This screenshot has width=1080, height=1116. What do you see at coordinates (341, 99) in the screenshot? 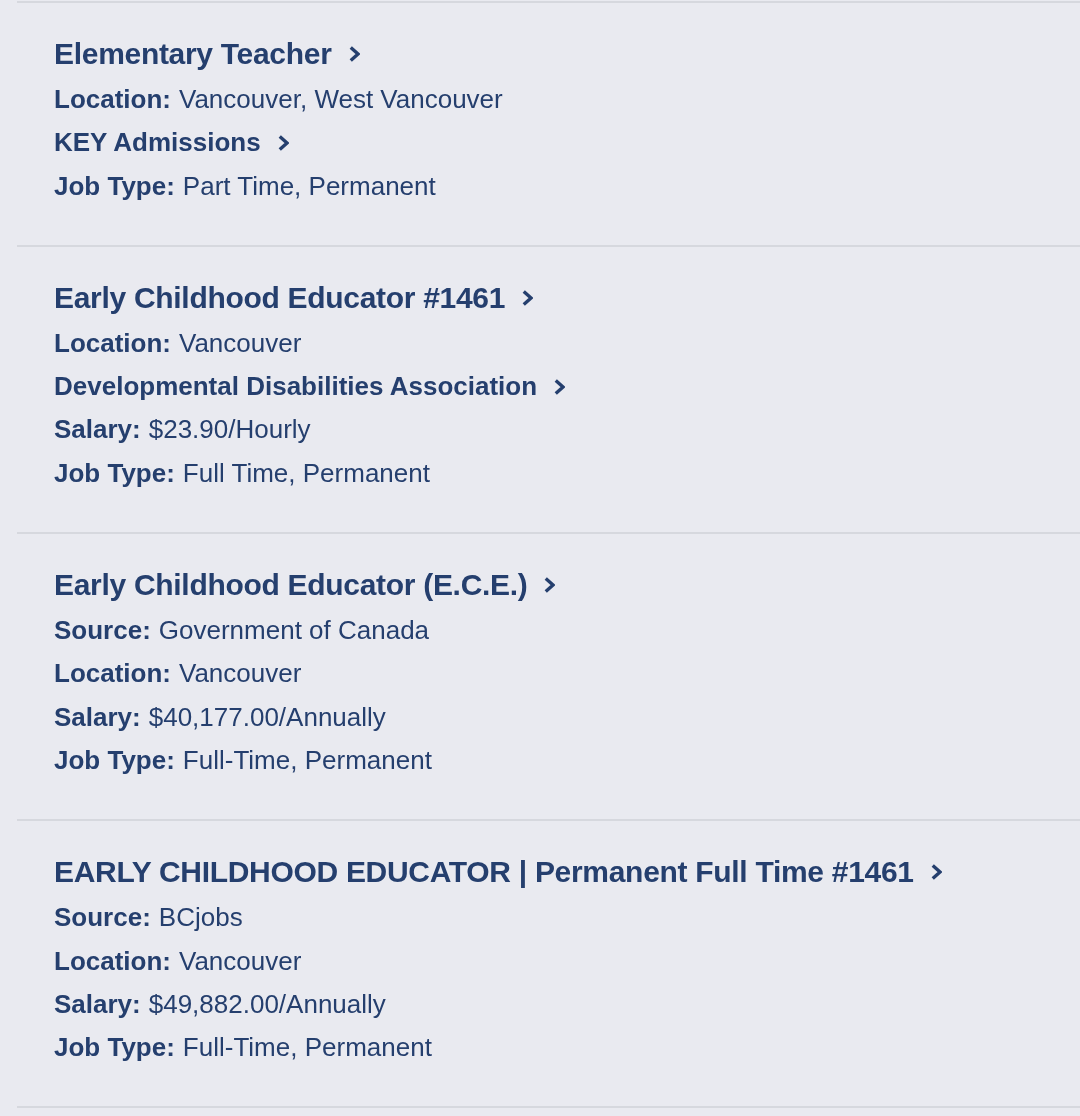
I see `detail-value: Vancouver, West Vancouver` at bounding box center [341, 99].